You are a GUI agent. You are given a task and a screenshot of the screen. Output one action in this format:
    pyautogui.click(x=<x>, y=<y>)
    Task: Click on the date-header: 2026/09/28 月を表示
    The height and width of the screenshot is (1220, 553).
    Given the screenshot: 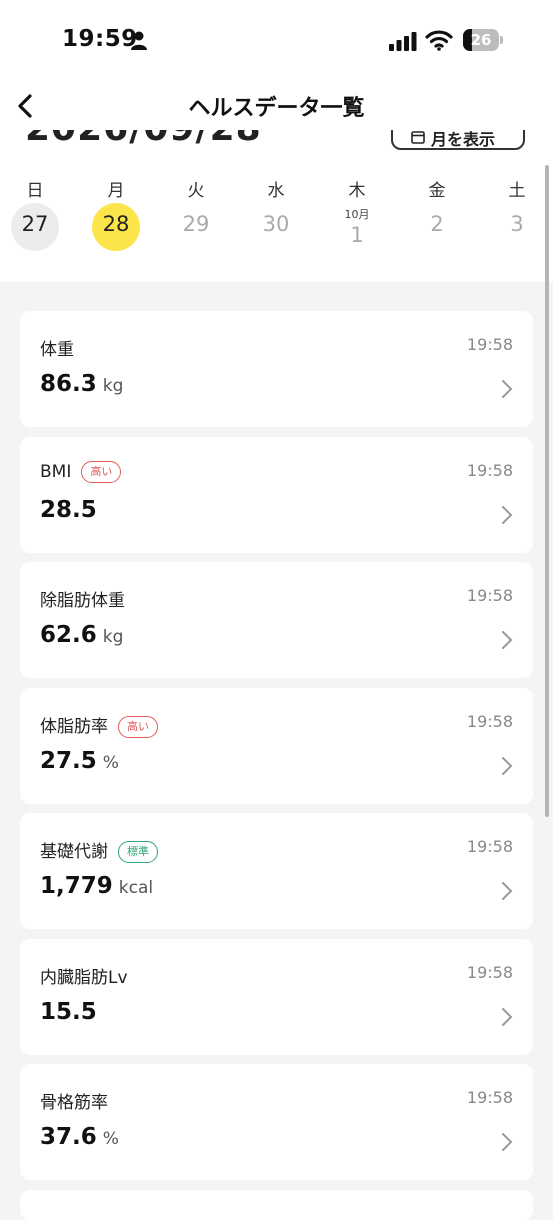 What is the action you would take?
    pyautogui.click(x=276, y=142)
    